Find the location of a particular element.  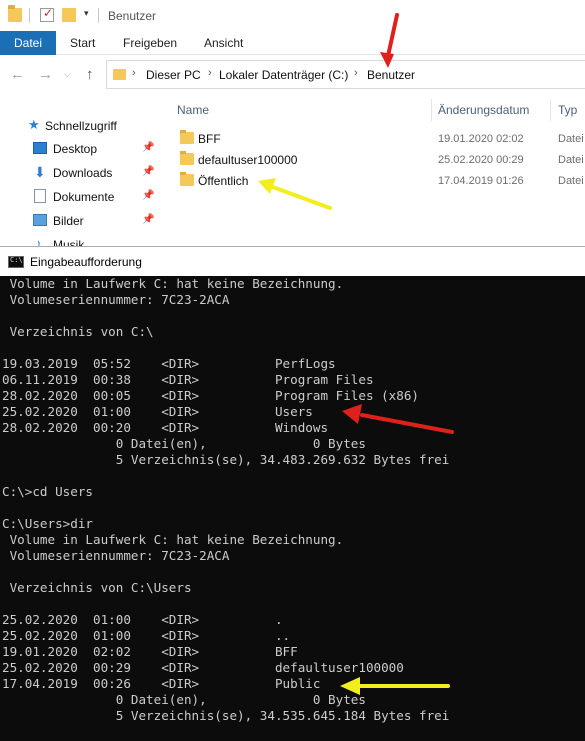

back-arrow-icon: ← is located at coordinates (17, 74).